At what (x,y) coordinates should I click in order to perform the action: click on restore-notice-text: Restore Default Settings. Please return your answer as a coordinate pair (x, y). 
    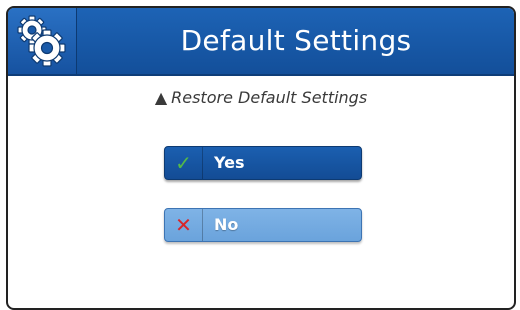
    Looking at the image, I should click on (269, 97).